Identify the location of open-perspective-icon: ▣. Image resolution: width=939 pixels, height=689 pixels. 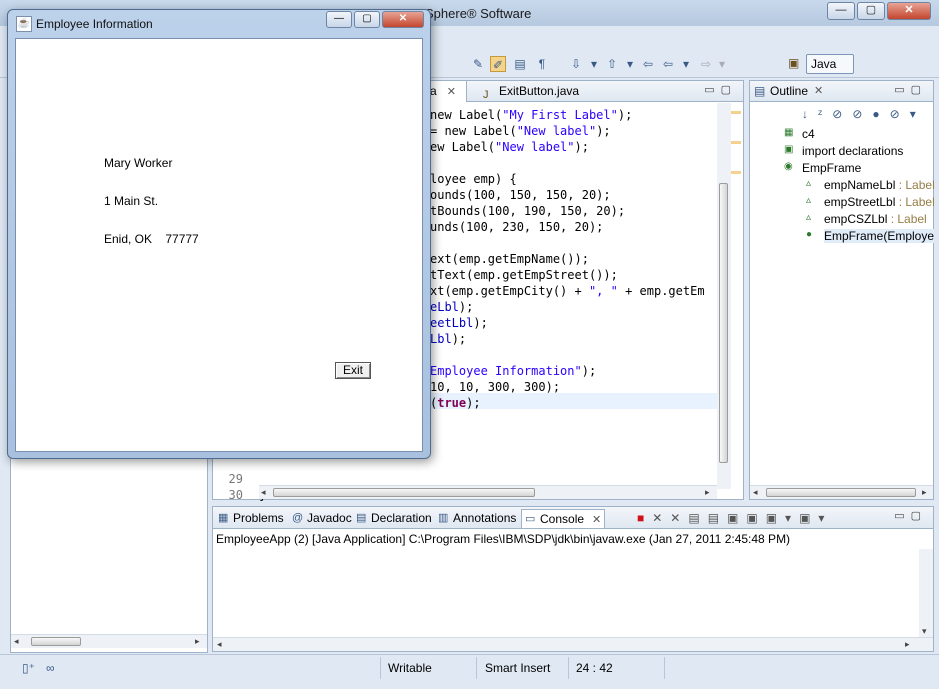
(793, 63).